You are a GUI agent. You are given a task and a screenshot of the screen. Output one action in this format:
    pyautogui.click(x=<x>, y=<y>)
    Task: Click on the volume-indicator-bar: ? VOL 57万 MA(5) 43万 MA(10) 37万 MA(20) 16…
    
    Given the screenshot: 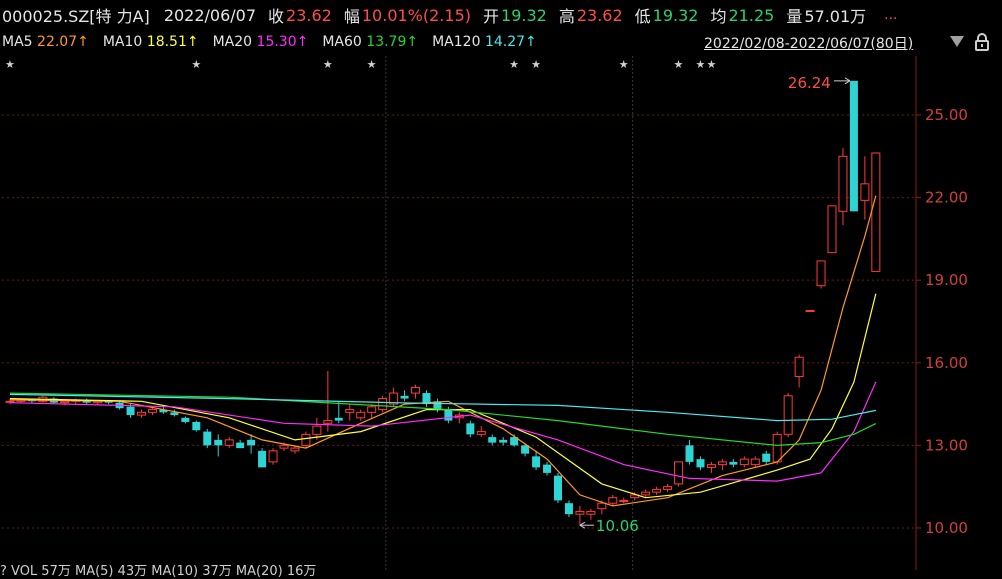 What is the action you would take?
    pyautogui.click(x=160, y=569)
    